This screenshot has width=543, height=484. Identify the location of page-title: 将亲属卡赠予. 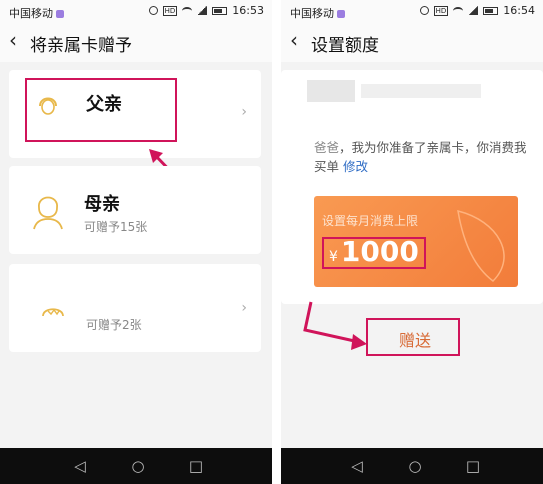
(81, 46).